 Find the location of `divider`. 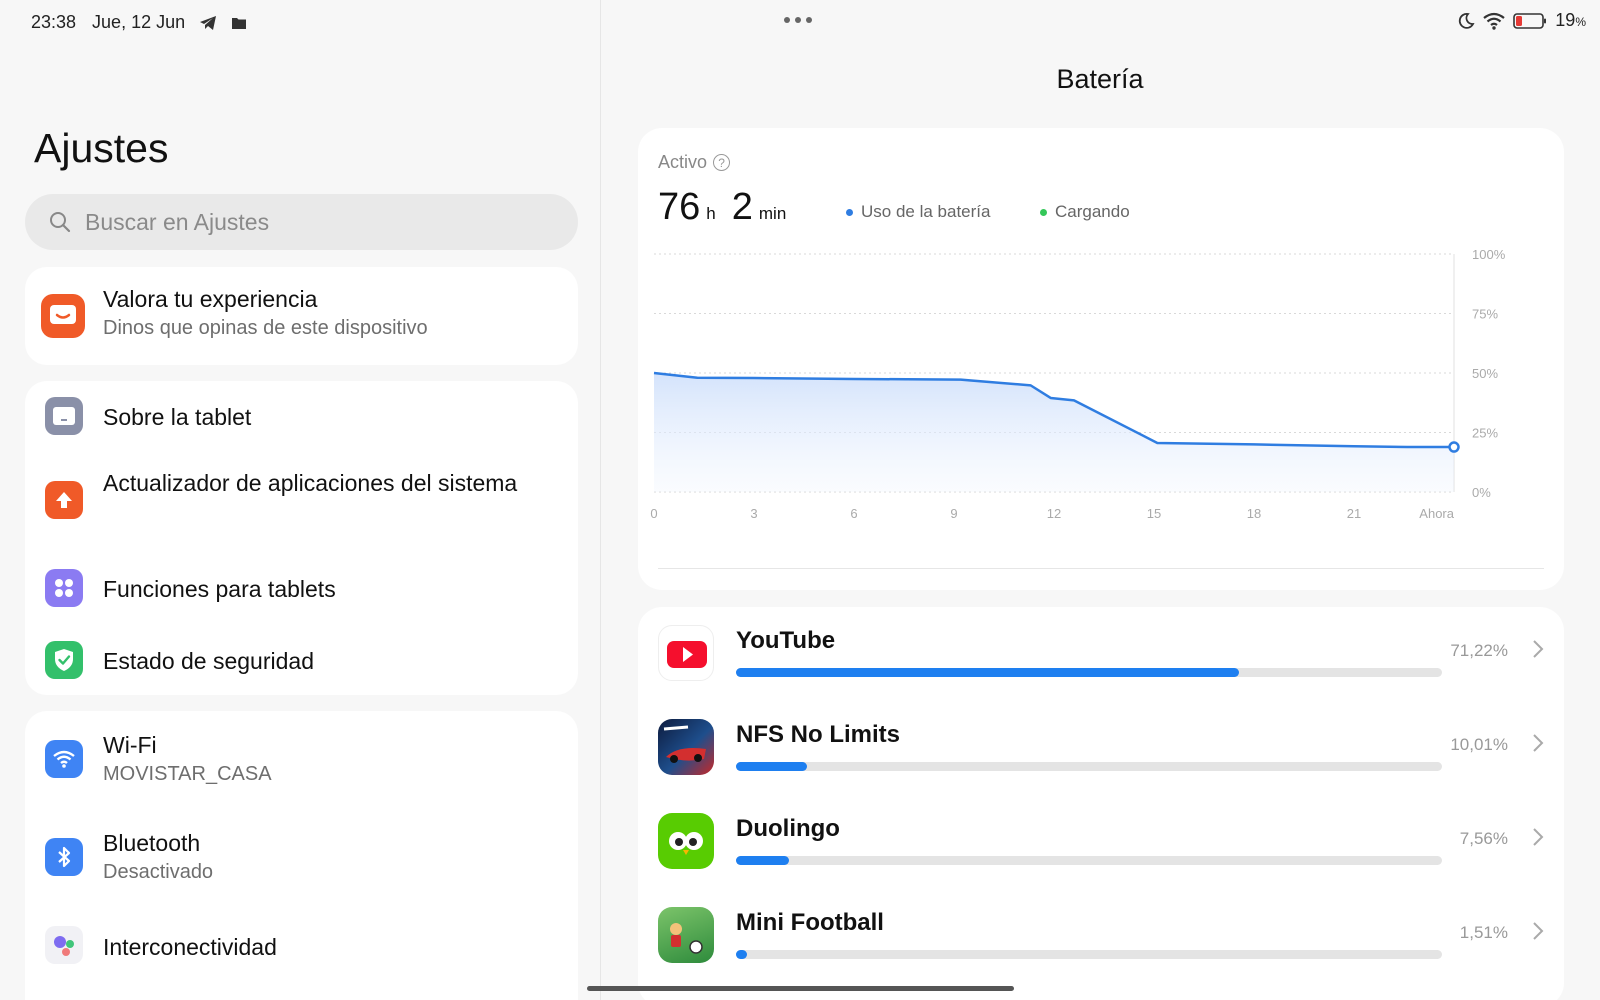

divider is located at coordinates (1101, 568).